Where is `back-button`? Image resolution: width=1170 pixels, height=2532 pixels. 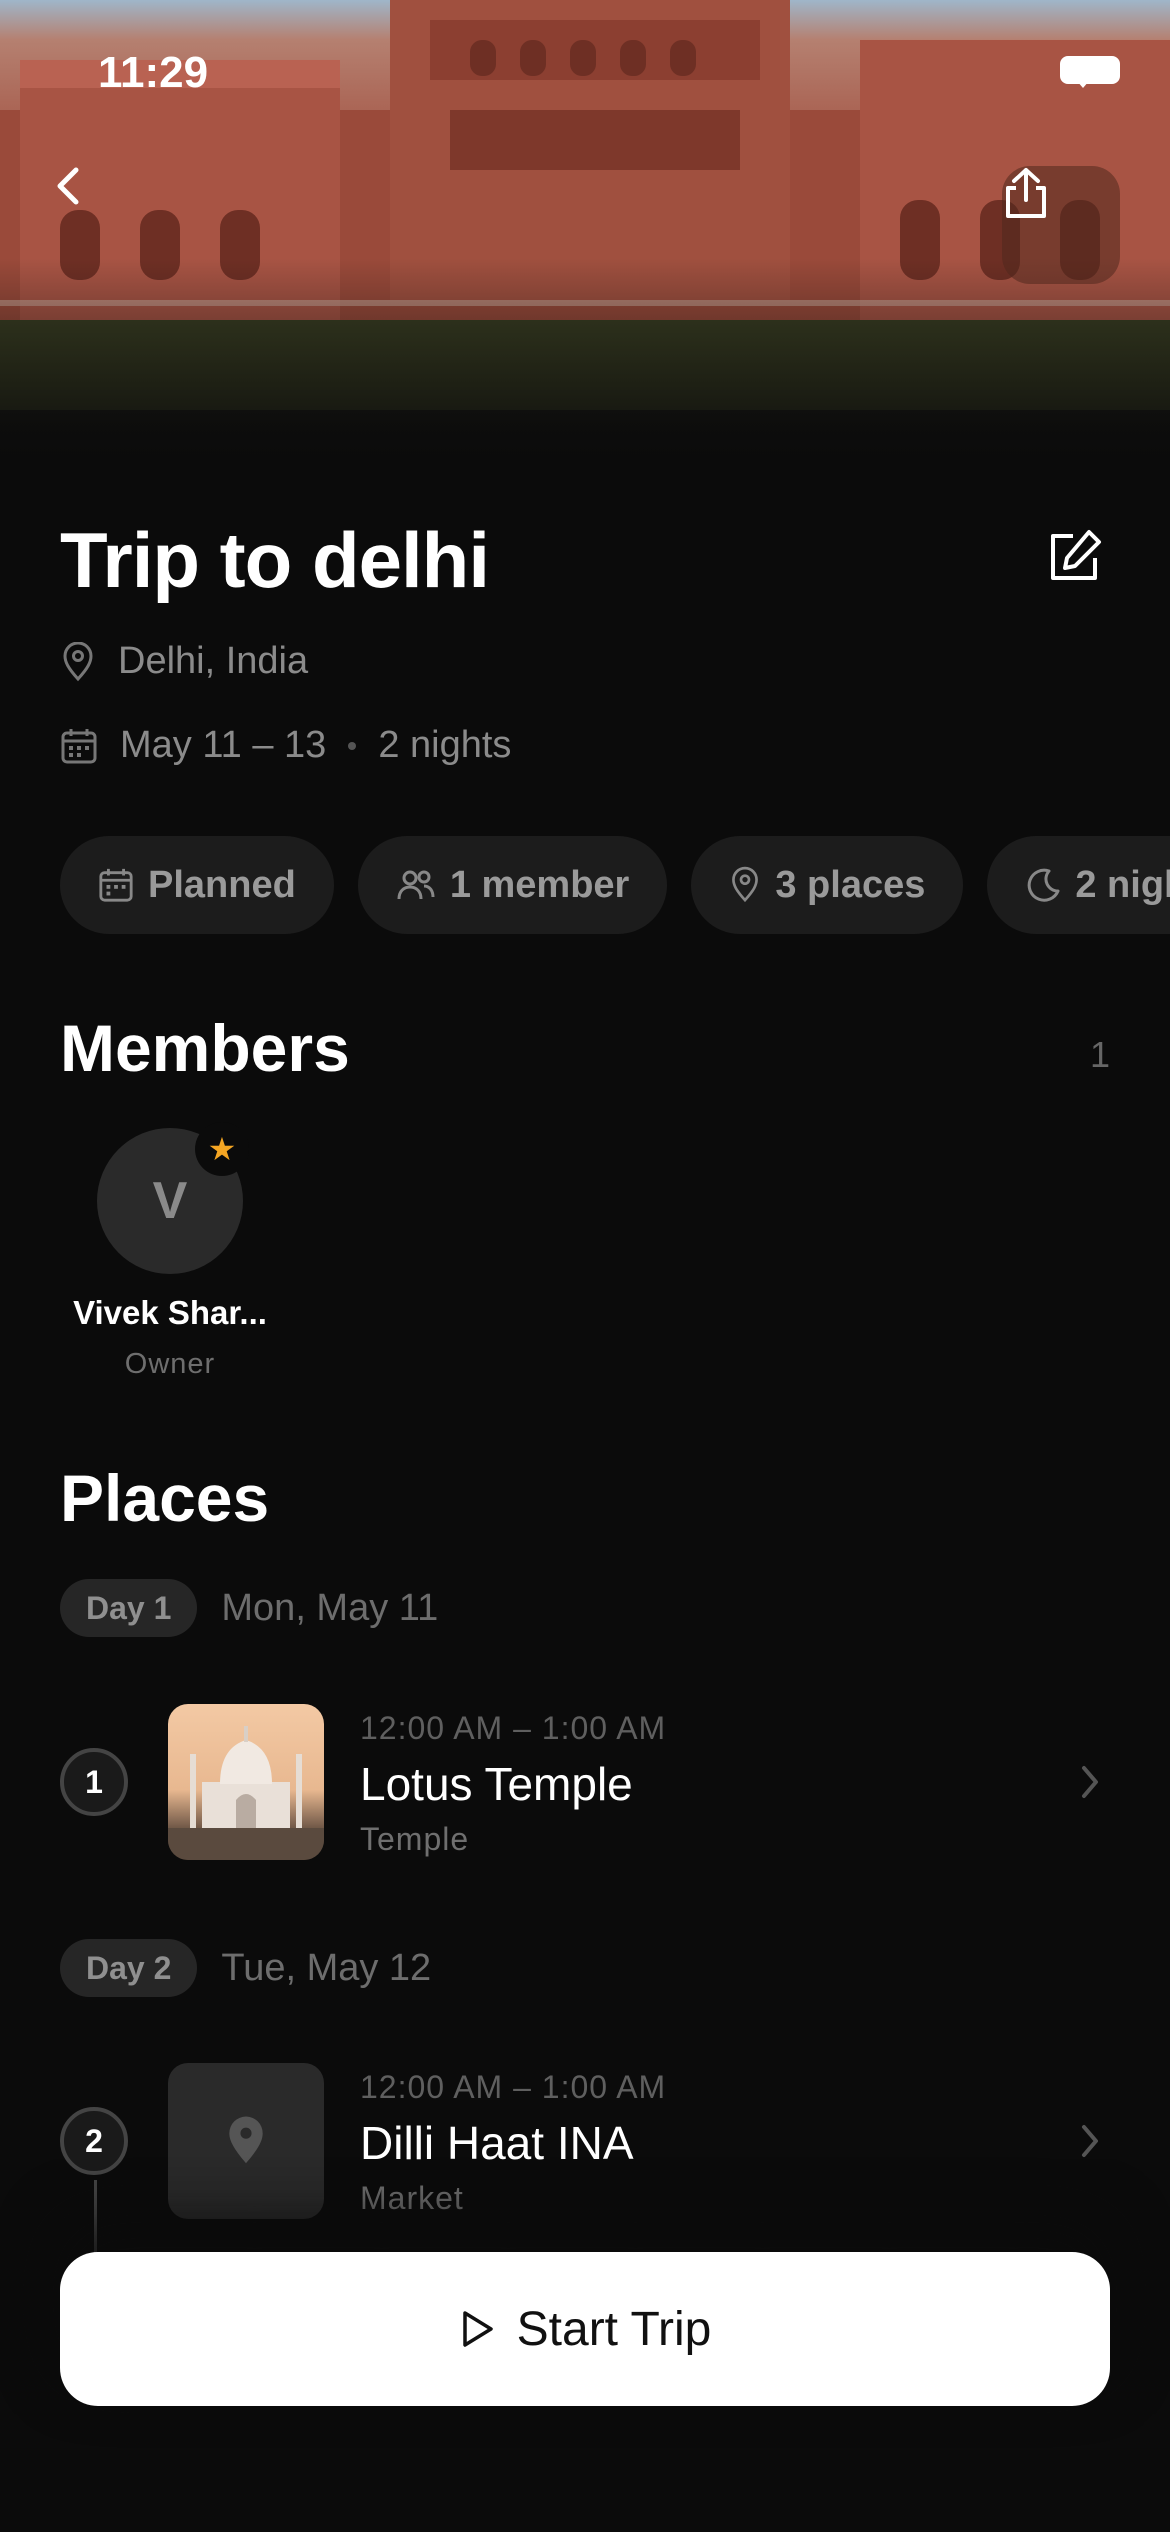 back-button is located at coordinates (109, 225).